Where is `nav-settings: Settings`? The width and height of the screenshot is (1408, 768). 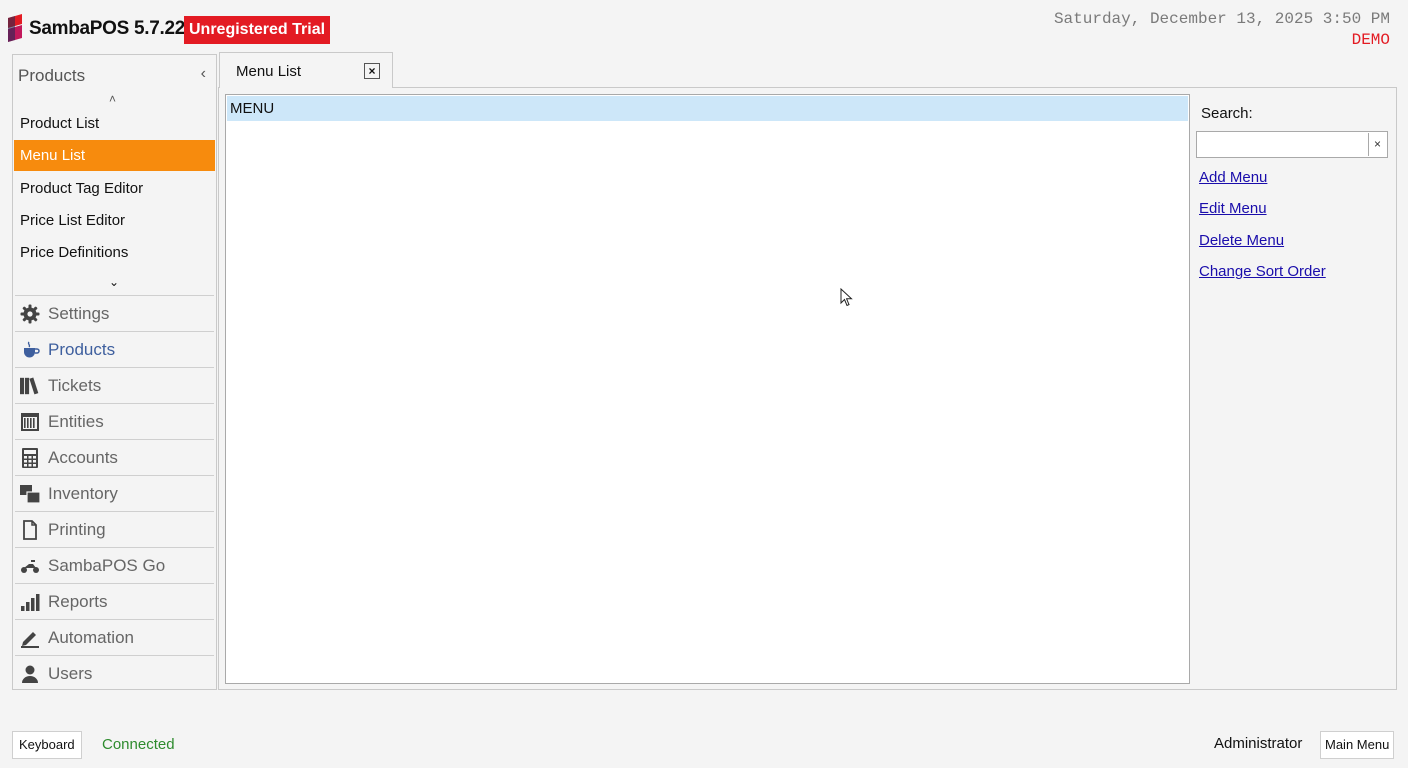 nav-settings: Settings is located at coordinates (114, 313).